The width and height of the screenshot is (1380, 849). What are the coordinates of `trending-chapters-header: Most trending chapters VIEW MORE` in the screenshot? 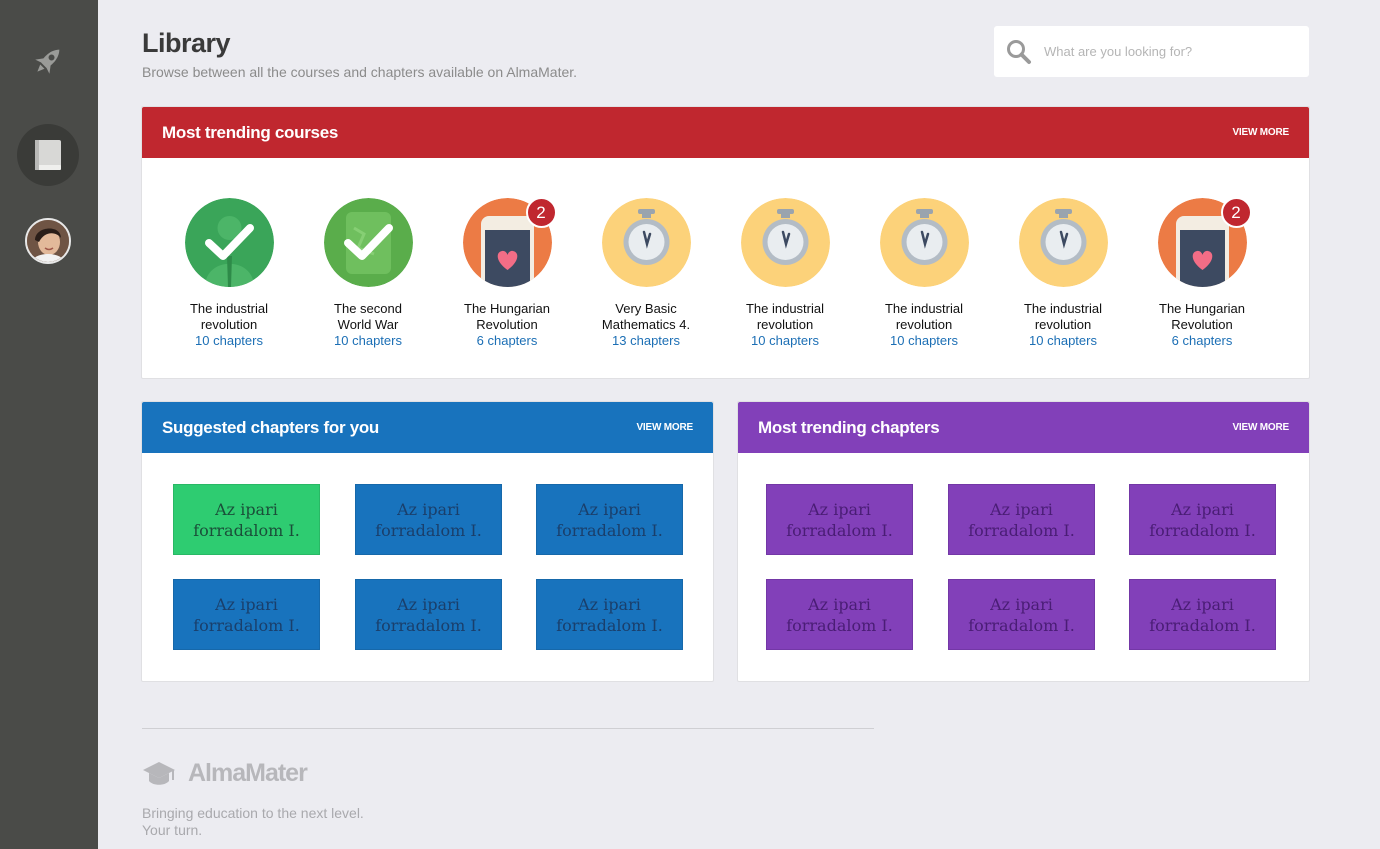 It's located at (1023, 427).